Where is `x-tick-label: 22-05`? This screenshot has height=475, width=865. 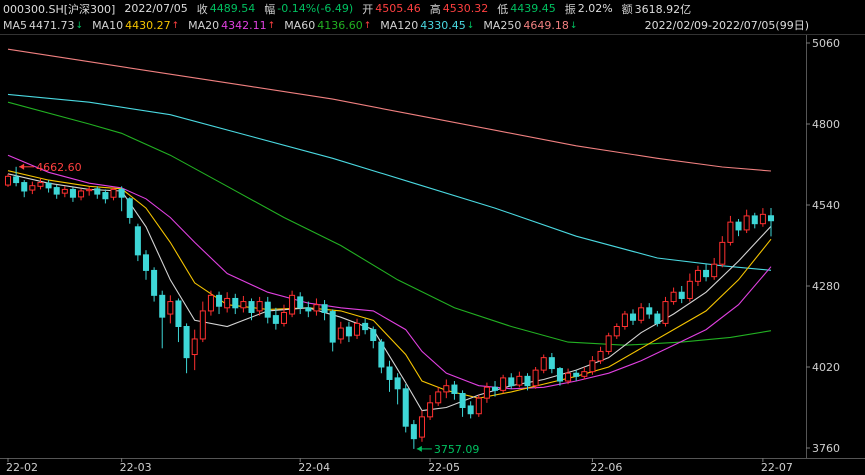
x-tick-label: 22-05 is located at coordinates (444, 467).